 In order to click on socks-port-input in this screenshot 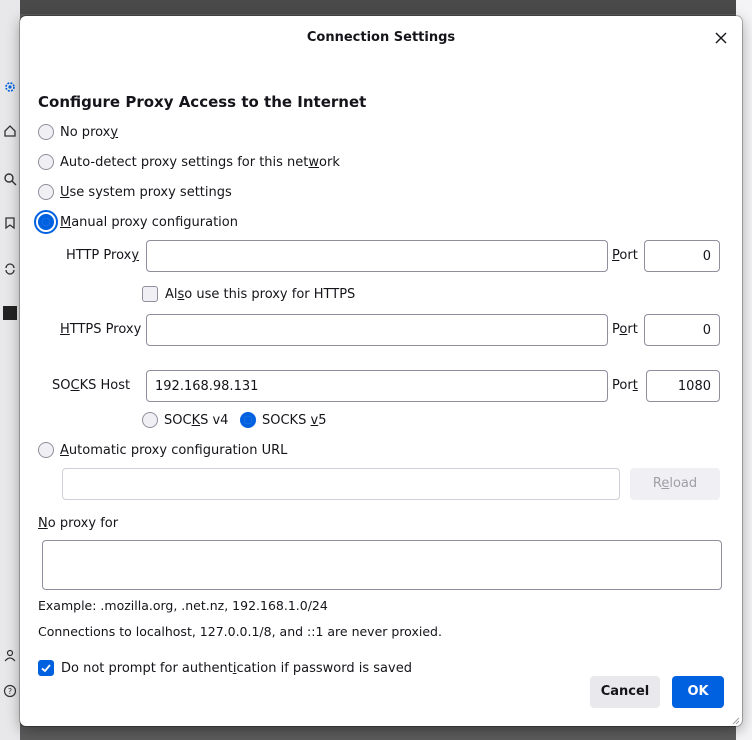, I will do `click(683, 386)`.